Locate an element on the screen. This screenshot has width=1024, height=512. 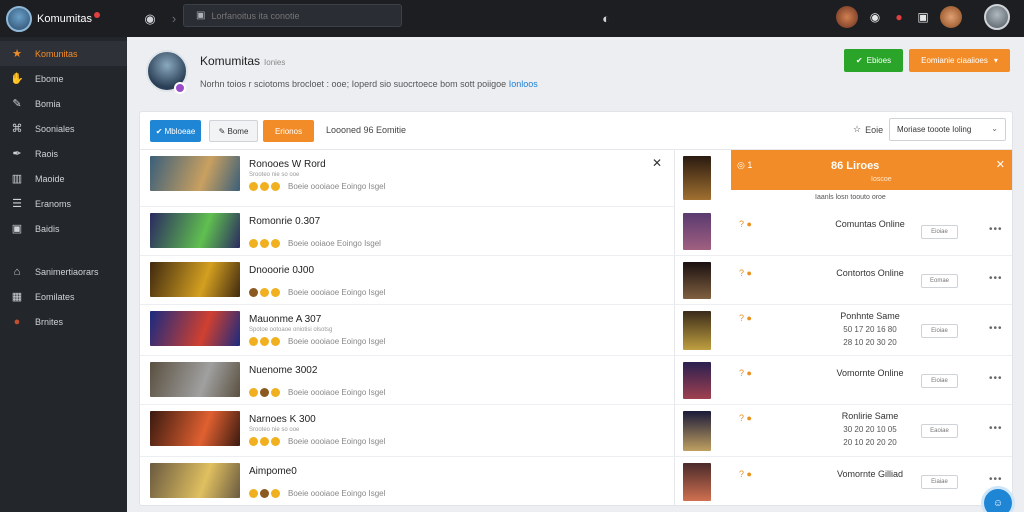
search-box: ▣ is located at coordinates (292, 15).